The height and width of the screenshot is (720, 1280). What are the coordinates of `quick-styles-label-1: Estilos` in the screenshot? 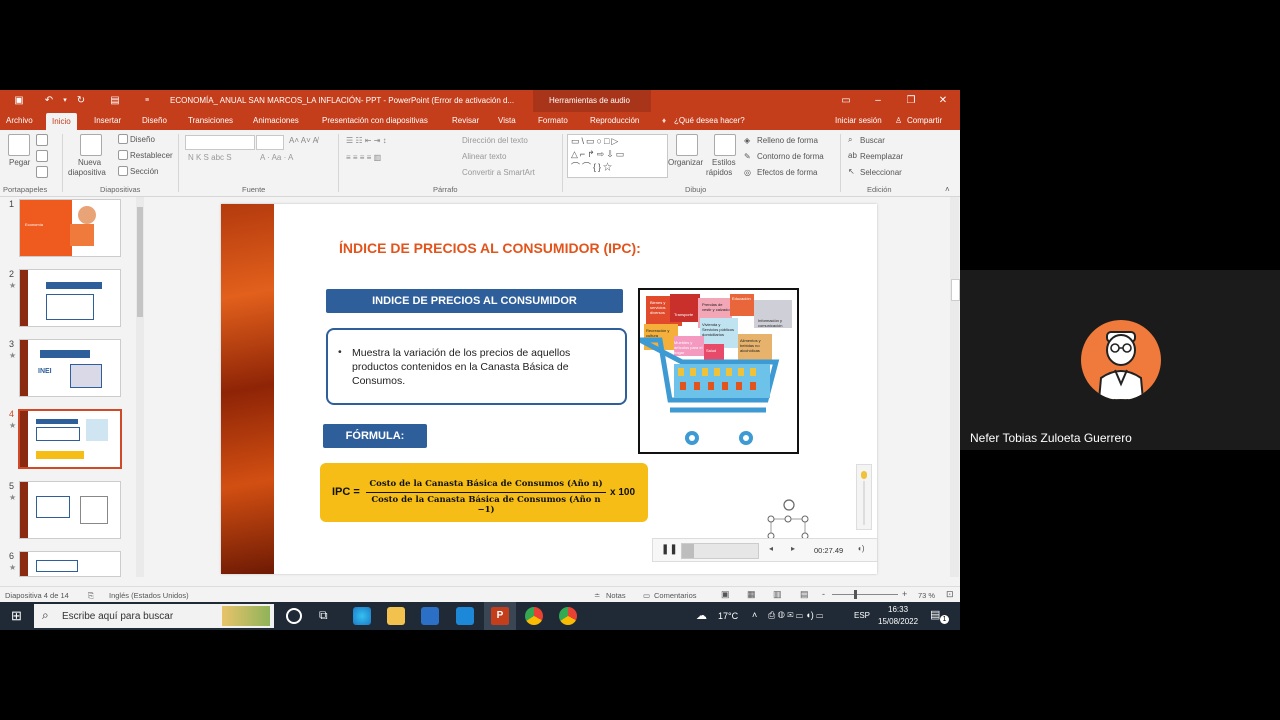 It's located at (724, 162).